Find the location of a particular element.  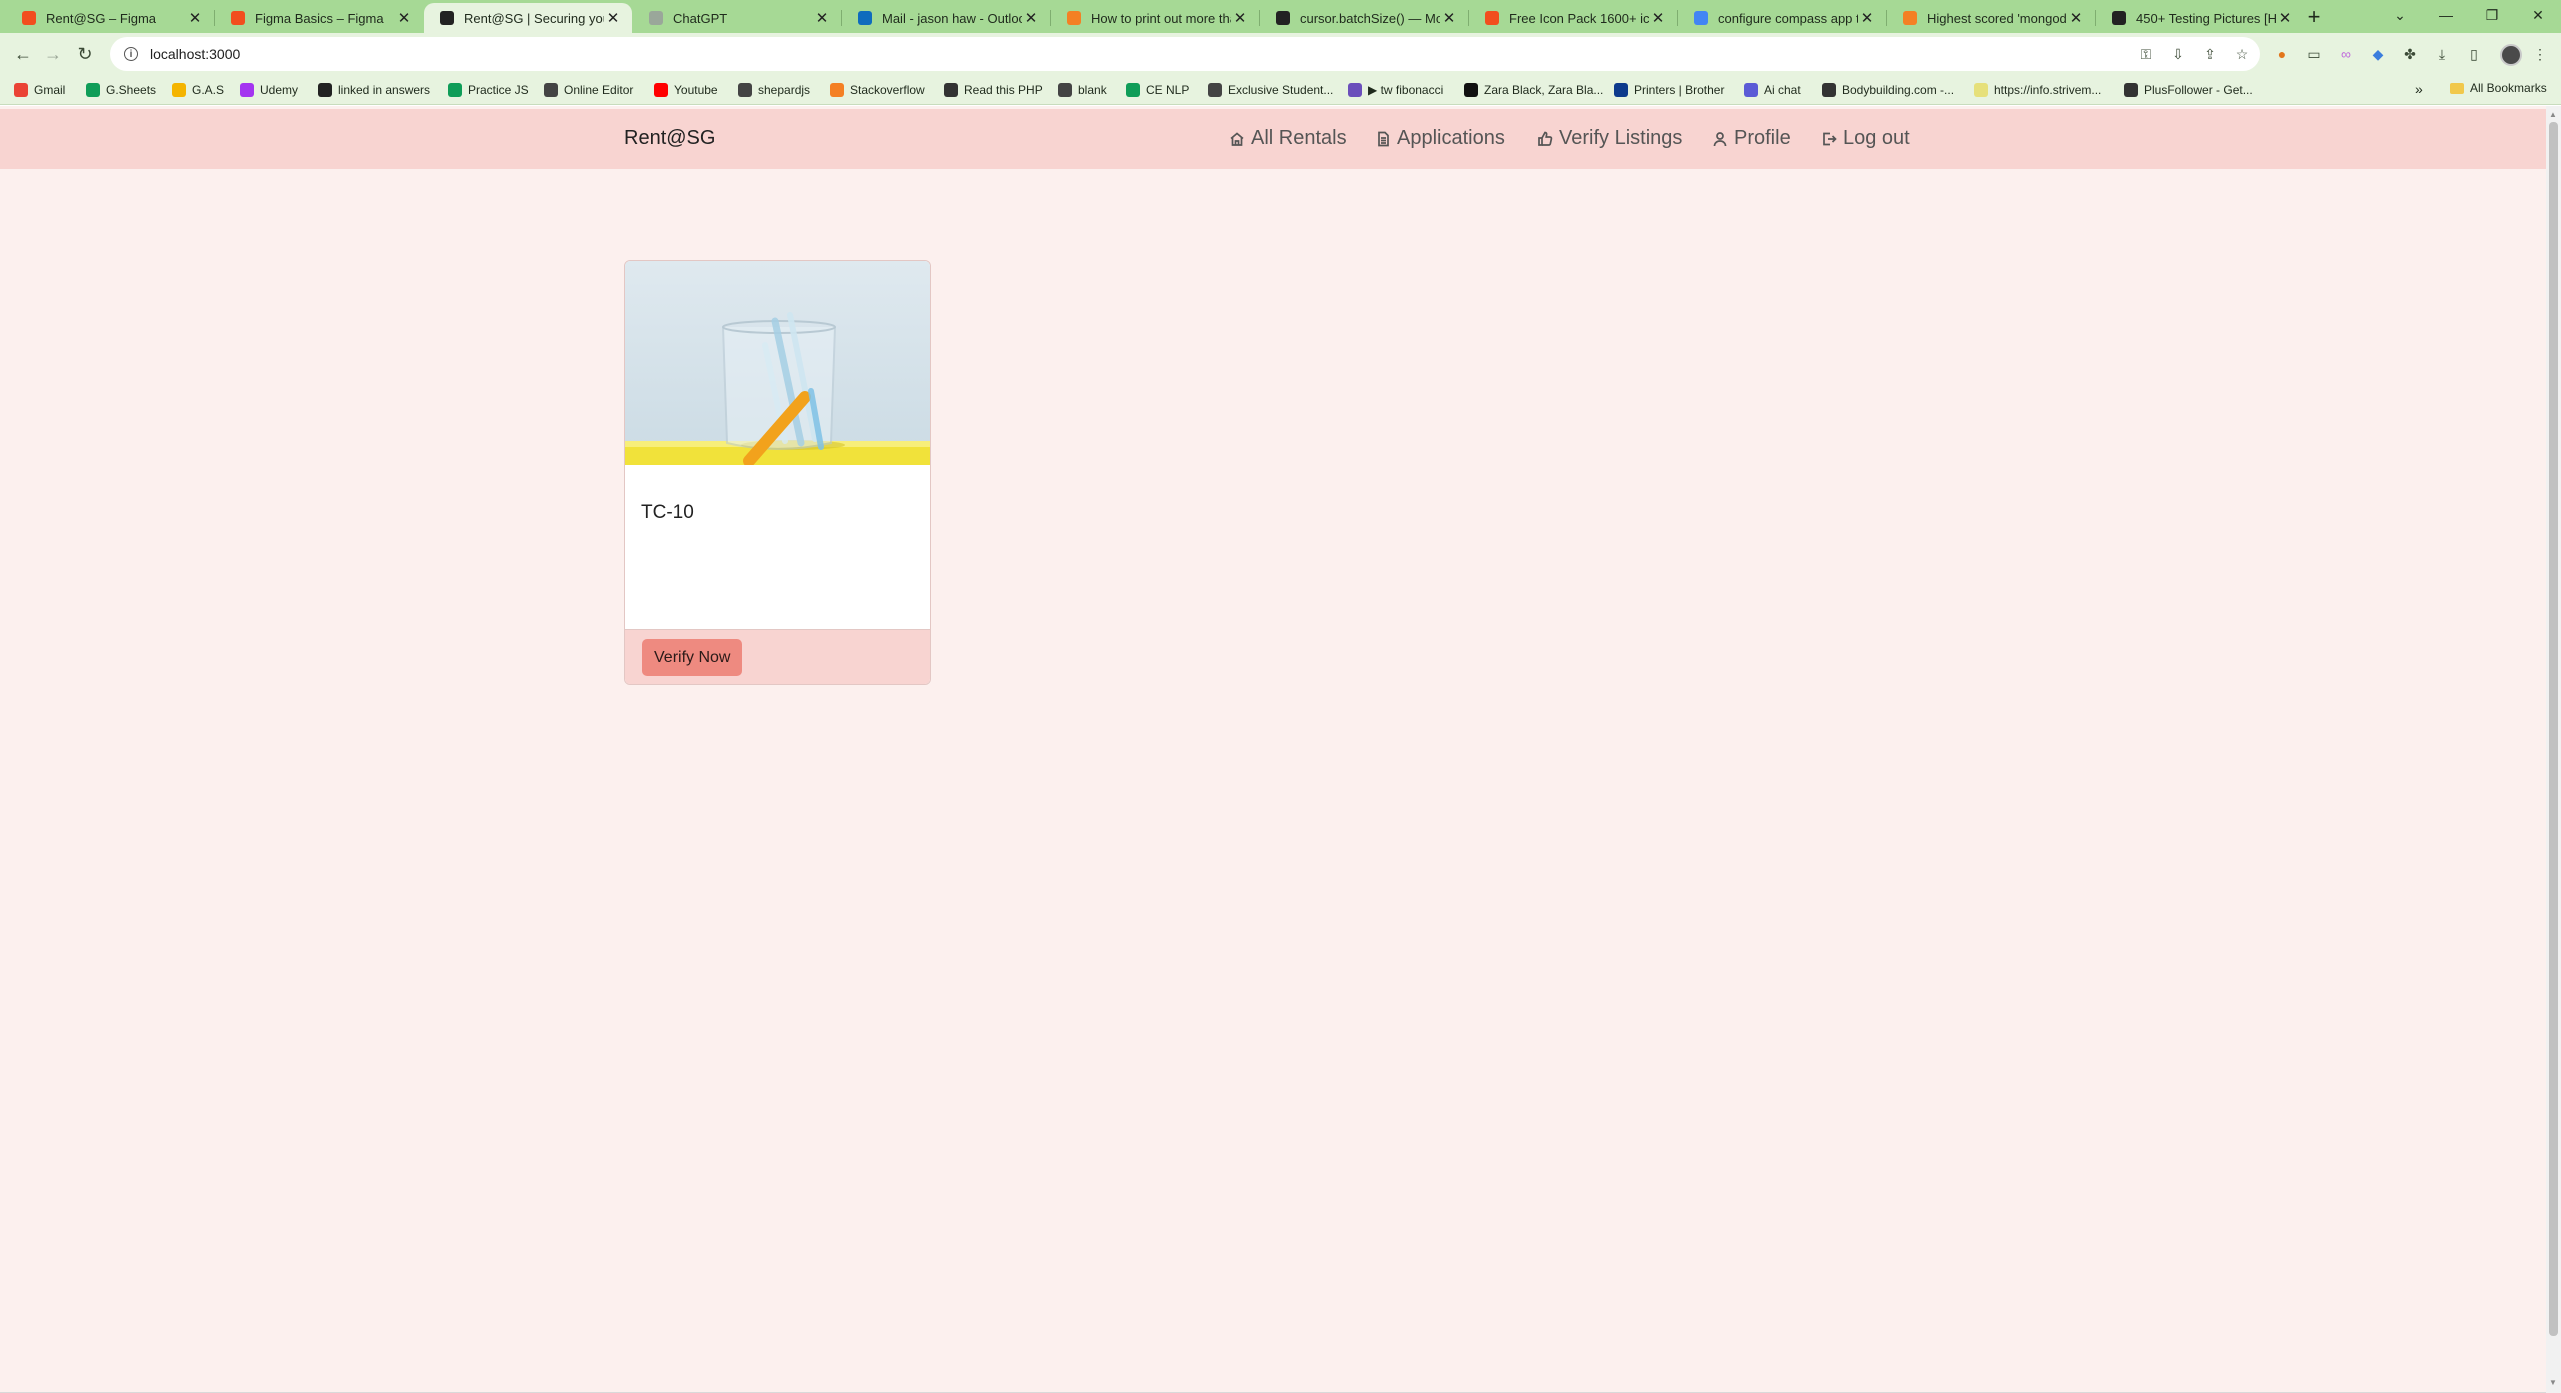

restore-window-icon: ❐ is located at coordinates (2492, 15).